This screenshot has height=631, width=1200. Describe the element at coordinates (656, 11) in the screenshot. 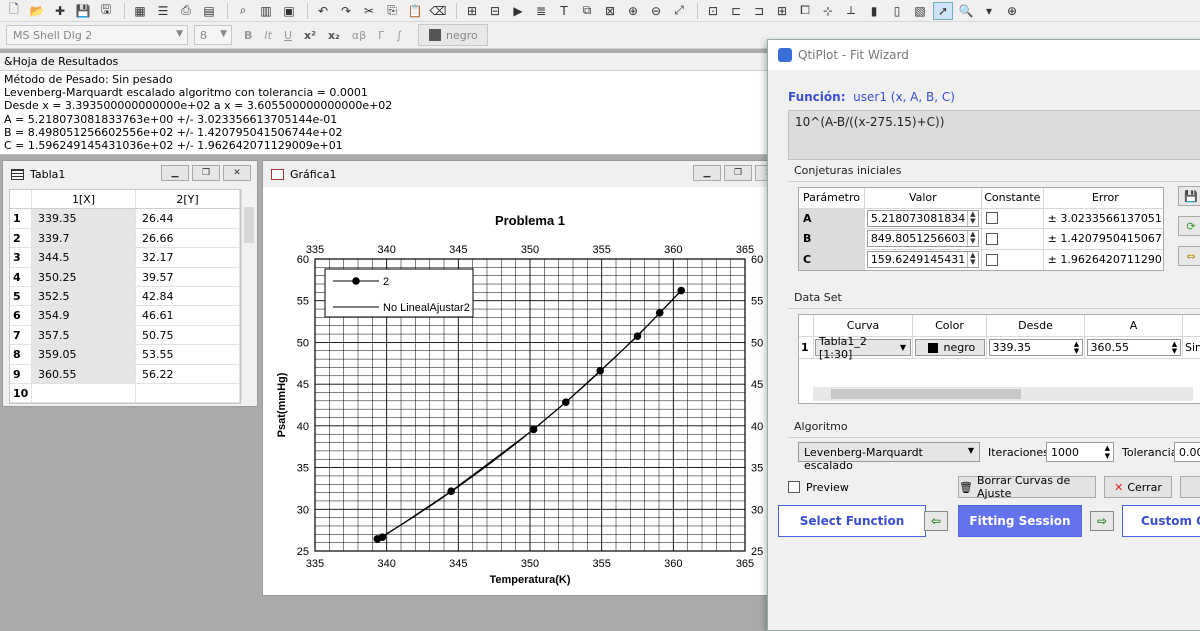

I see `zoom-out-icon: ⊖` at that location.